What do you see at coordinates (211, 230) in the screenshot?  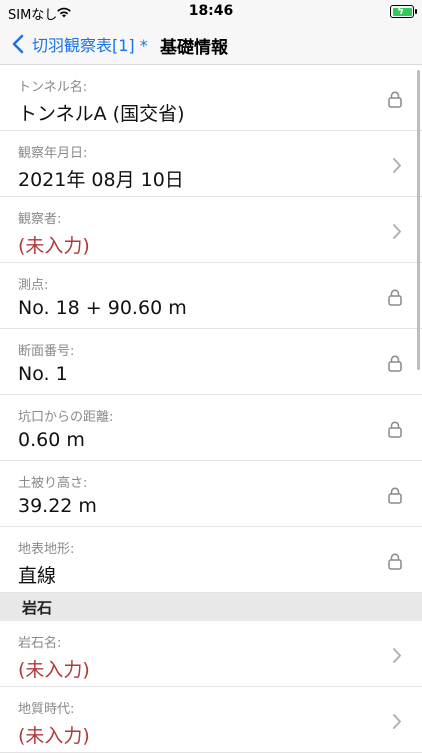 I see `list-row: 観察者: (未入力)` at bounding box center [211, 230].